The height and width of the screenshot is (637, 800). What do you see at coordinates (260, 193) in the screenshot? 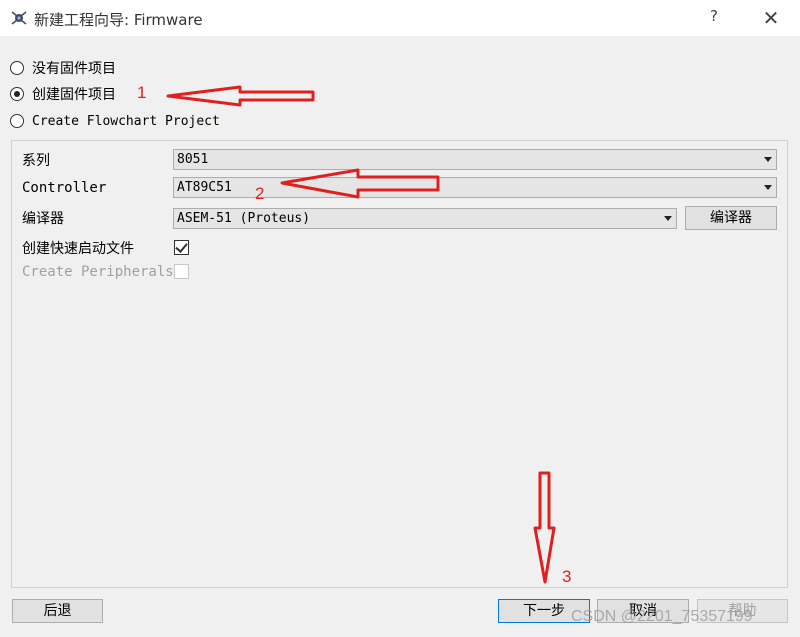
I see `annotation-number-2: 2` at bounding box center [260, 193].